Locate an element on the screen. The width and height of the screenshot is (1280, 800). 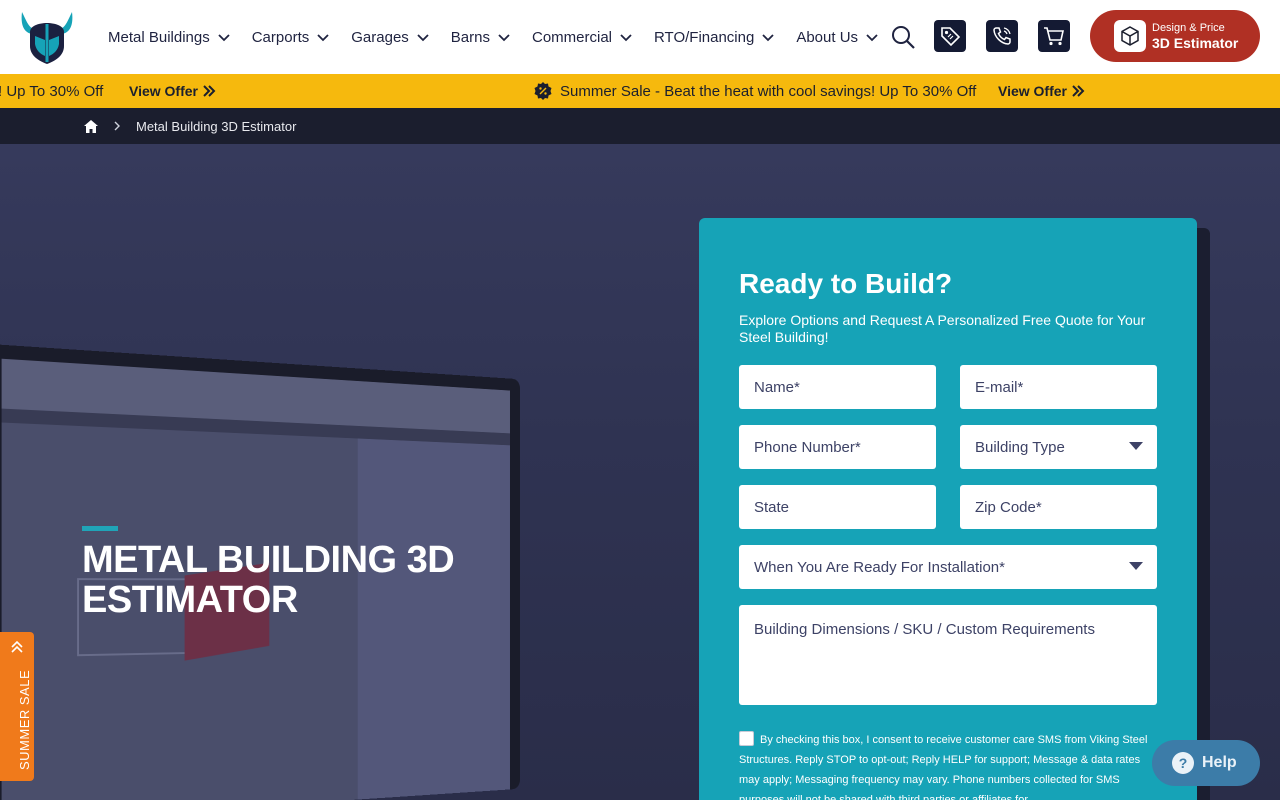
sms-consent-checkbox is located at coordinates (746, 738).